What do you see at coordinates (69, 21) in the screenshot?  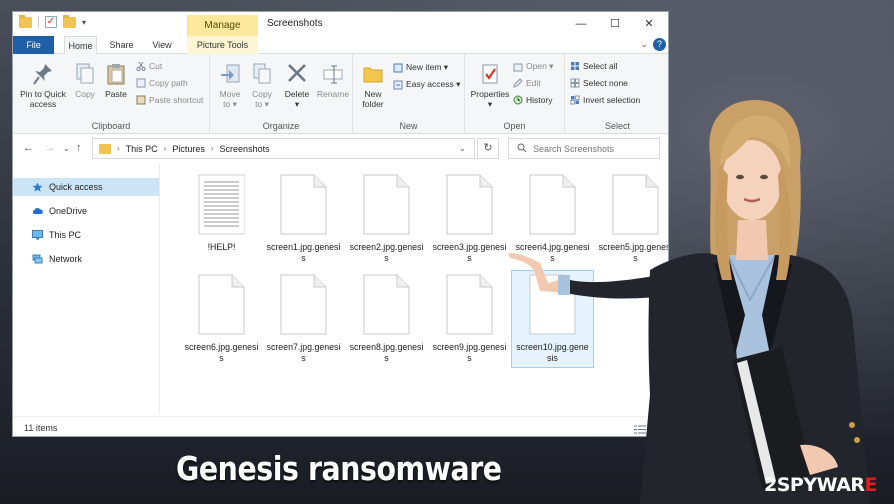 I see `new-folder-icon` at bounding box center [69, 21].